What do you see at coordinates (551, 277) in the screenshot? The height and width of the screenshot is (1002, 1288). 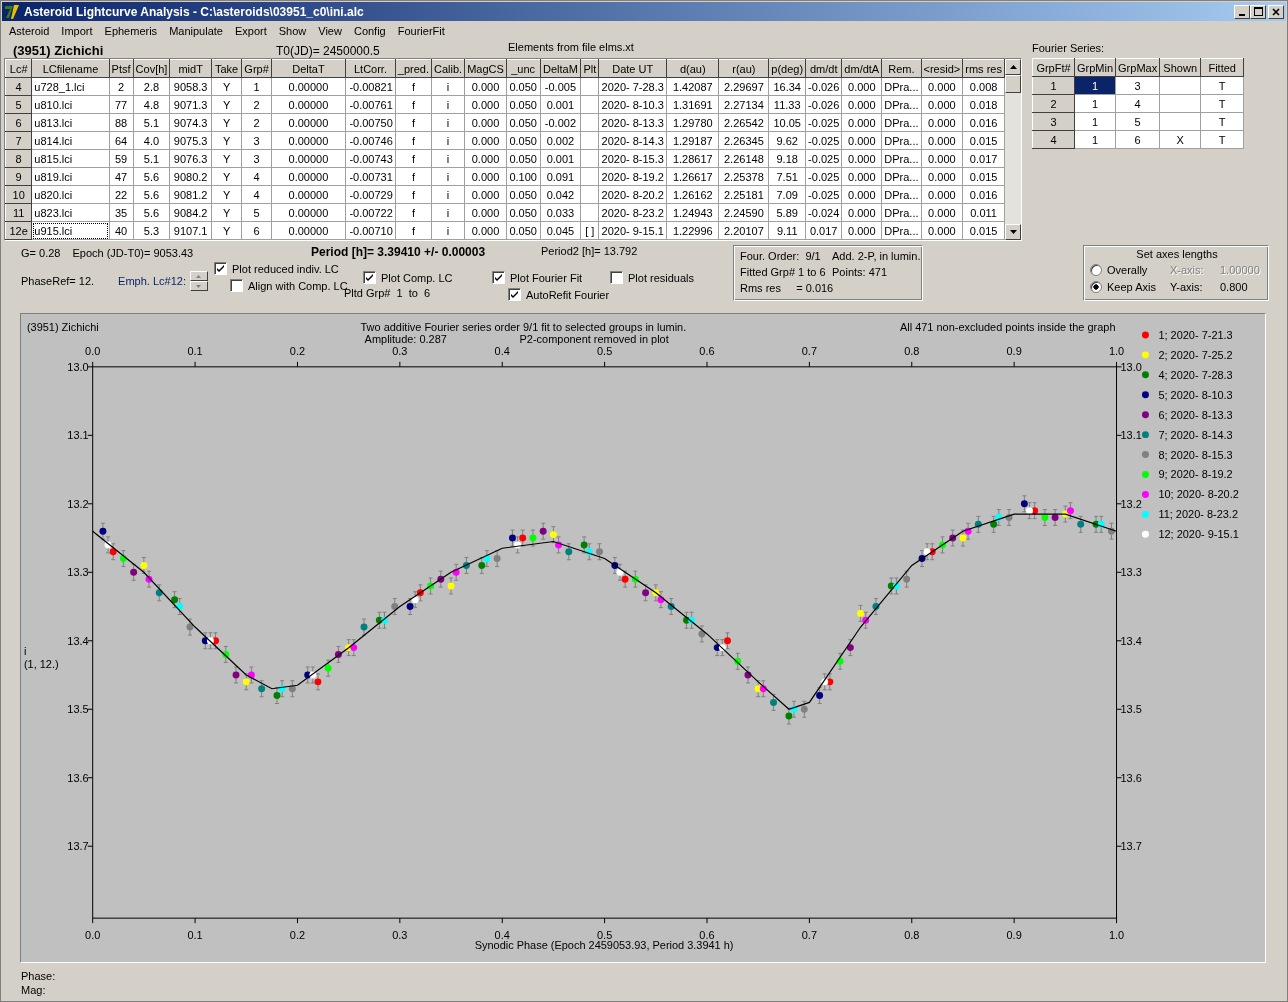 I see `checkbox: Plot Fourier Fit` at bounding box center [551, 277].